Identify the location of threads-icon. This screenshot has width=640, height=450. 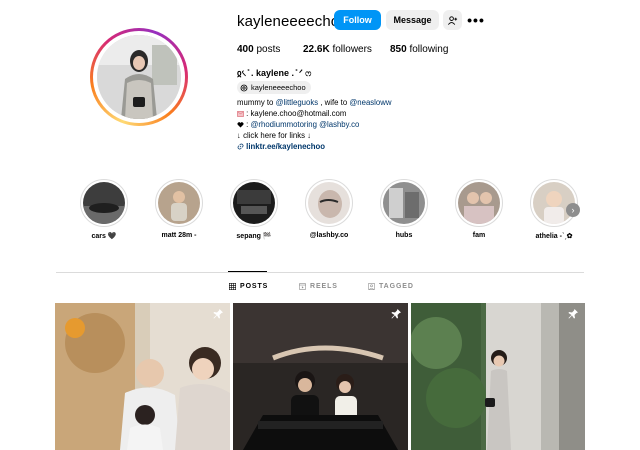
(244, 87).